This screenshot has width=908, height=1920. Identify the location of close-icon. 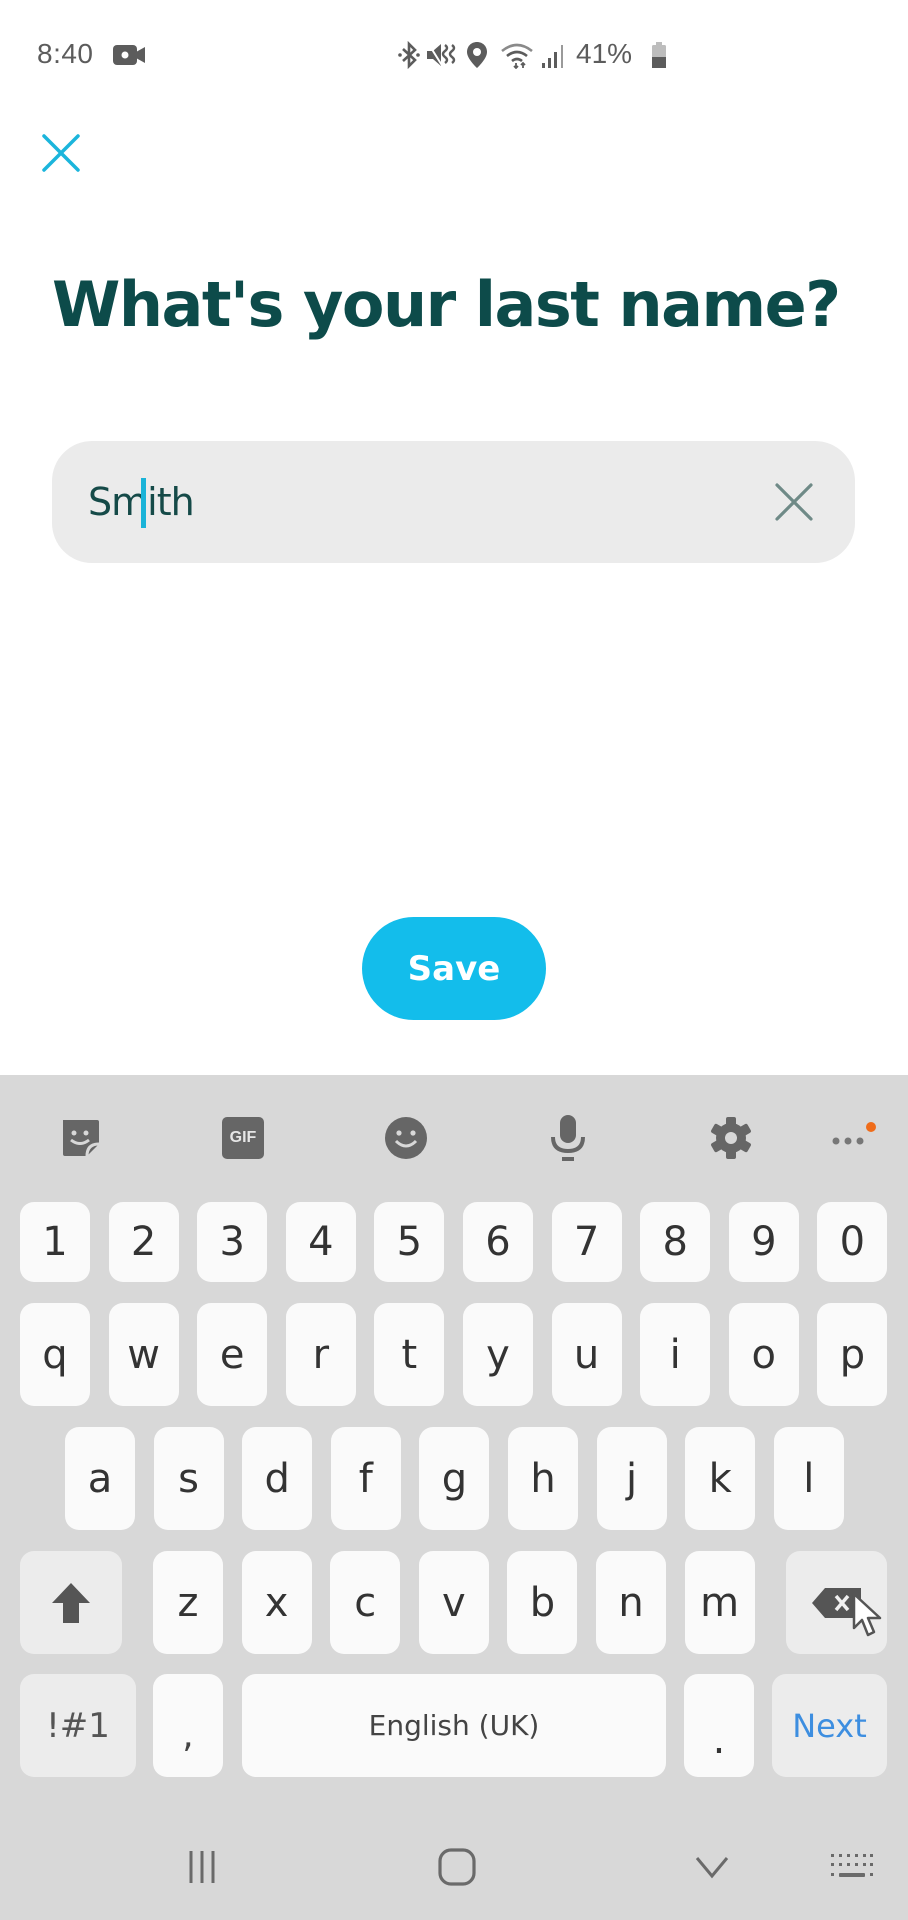
(61, 153).